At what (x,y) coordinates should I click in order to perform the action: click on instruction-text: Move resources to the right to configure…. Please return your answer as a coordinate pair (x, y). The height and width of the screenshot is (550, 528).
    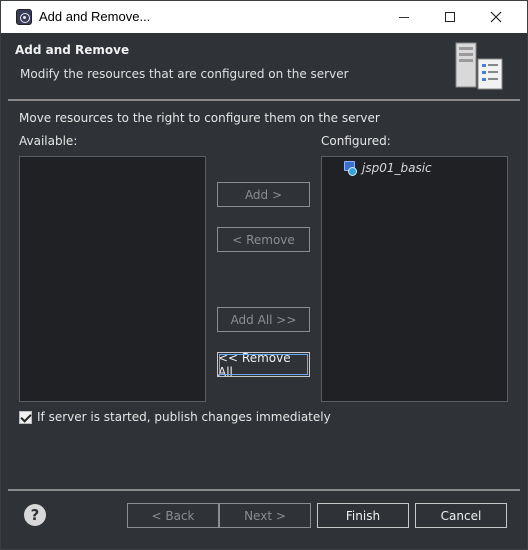
    Looking at the image, I should click on (199, 118).